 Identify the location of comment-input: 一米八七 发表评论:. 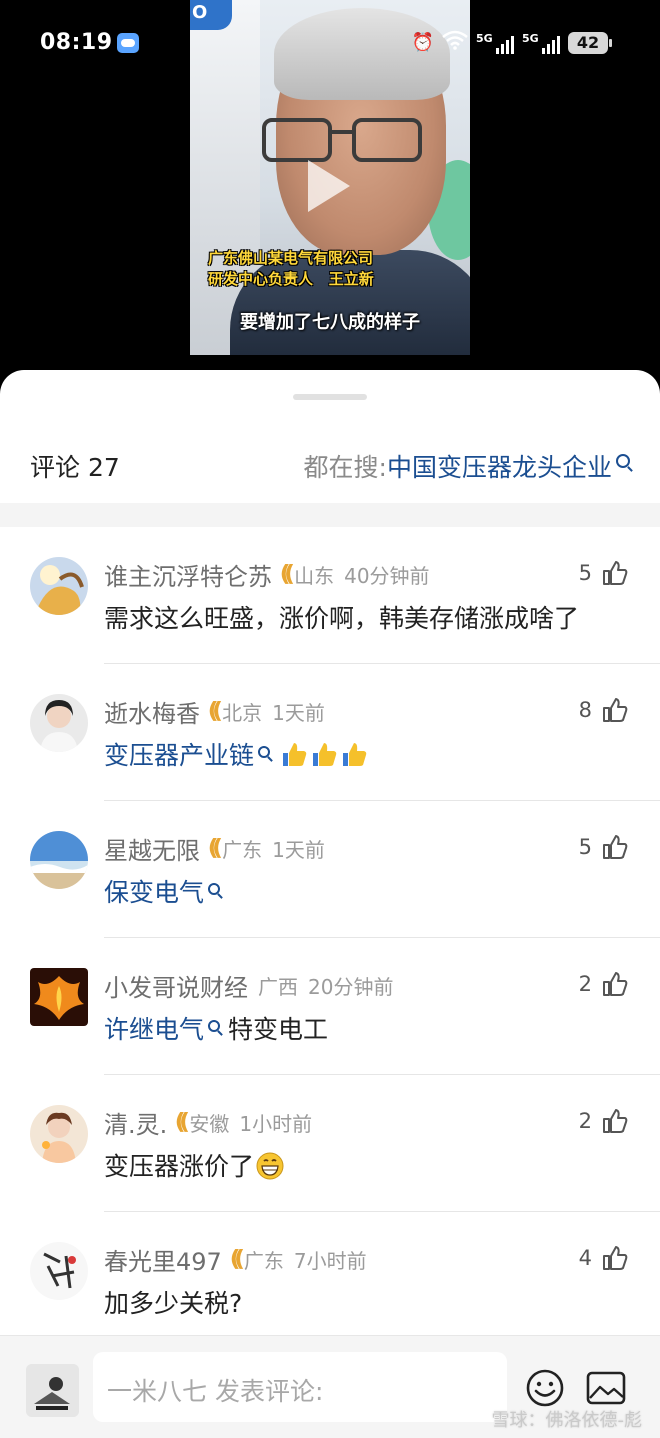
(300, 1387).